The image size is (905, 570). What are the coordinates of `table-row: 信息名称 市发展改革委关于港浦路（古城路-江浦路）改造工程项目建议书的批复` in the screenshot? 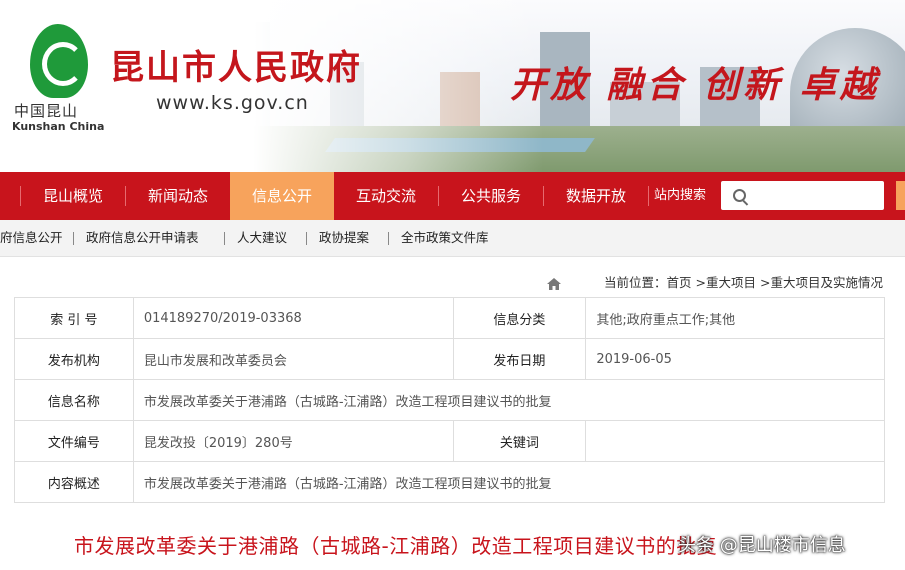 It's located at (450, 400).